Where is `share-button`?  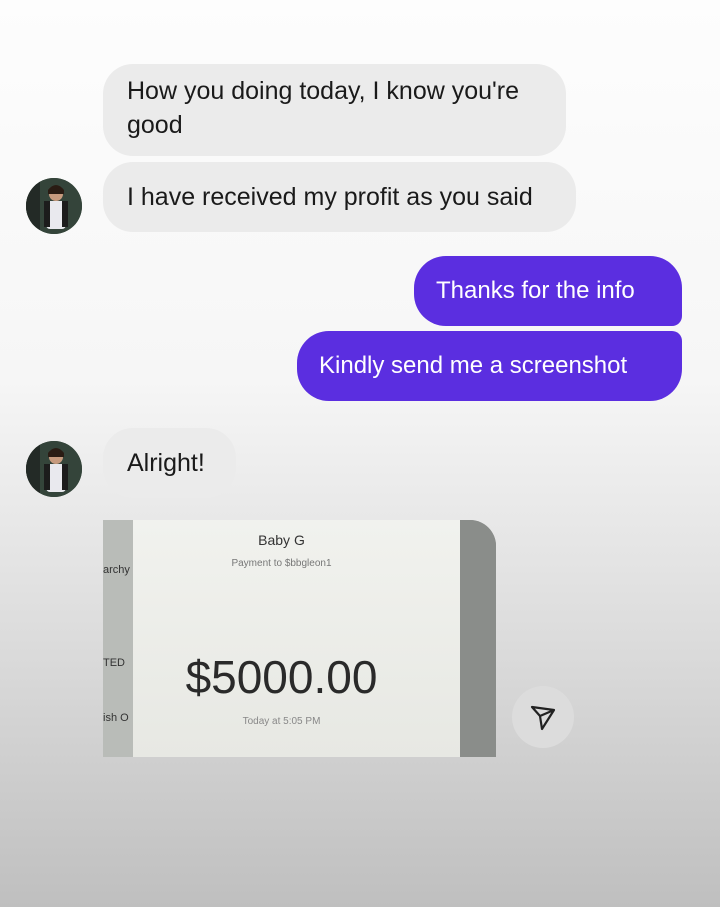
share-button is located at coordinates (543, 717).